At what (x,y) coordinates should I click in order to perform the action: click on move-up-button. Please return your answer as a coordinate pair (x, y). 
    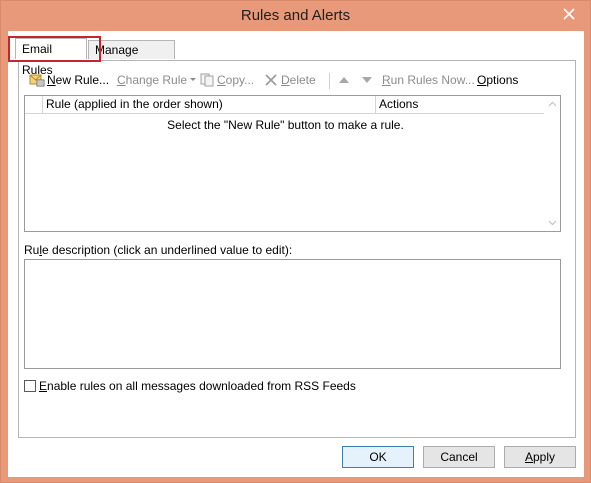
    Looking at the image, I should click on (344, 80).